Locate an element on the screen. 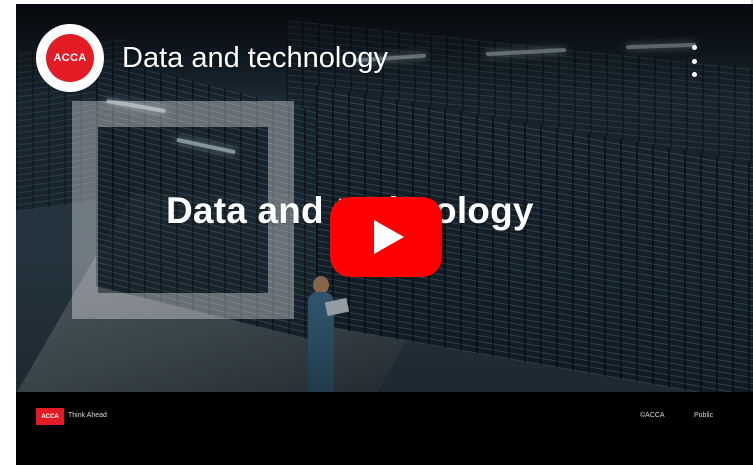  footer-visibility: Public is located at coordinates (704, 415).